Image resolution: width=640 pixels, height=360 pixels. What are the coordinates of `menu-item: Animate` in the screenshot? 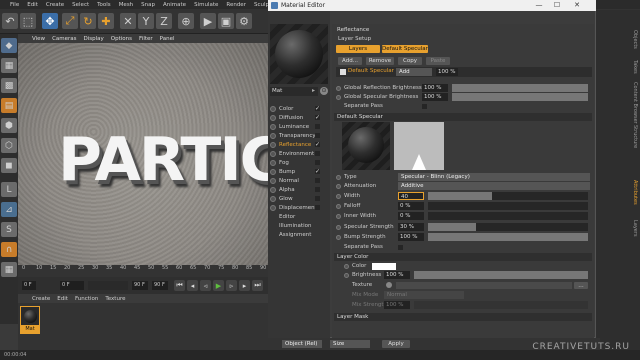 It's located at (174, 5).